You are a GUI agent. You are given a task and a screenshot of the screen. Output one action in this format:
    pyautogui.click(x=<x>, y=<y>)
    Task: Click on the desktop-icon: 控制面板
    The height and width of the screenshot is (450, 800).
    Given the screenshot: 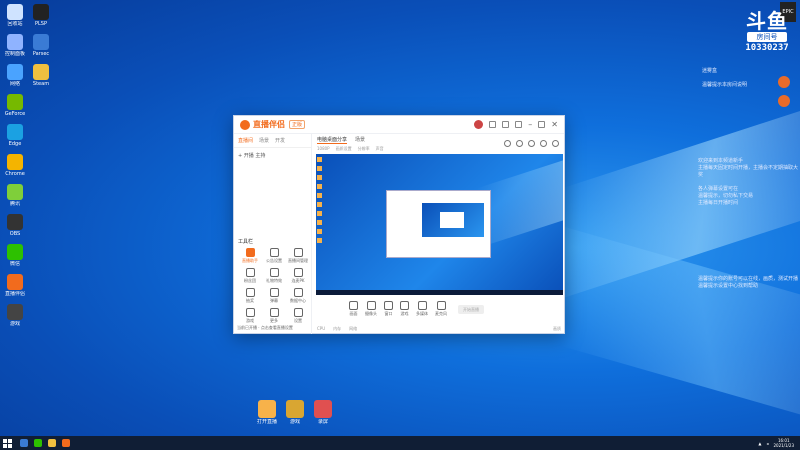 What is the action you would take?
    pyautogui.click(x=15, y=47)
    